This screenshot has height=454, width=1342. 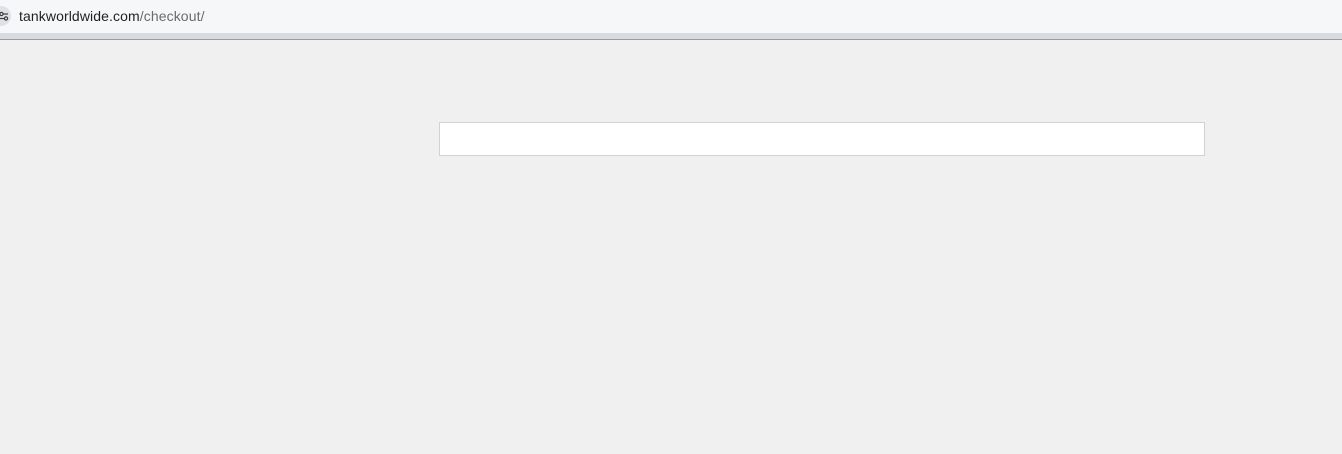 What do you see at coordinates (172, 16) in the screenshot?
I see `url-path: /checkout/` at bounding box center [172, 16].